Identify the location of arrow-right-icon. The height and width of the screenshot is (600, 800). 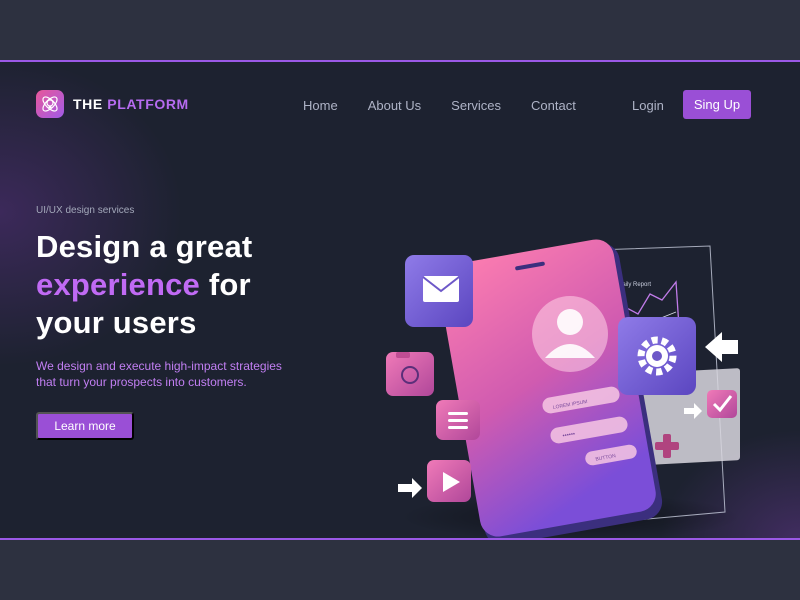
(410, 488).